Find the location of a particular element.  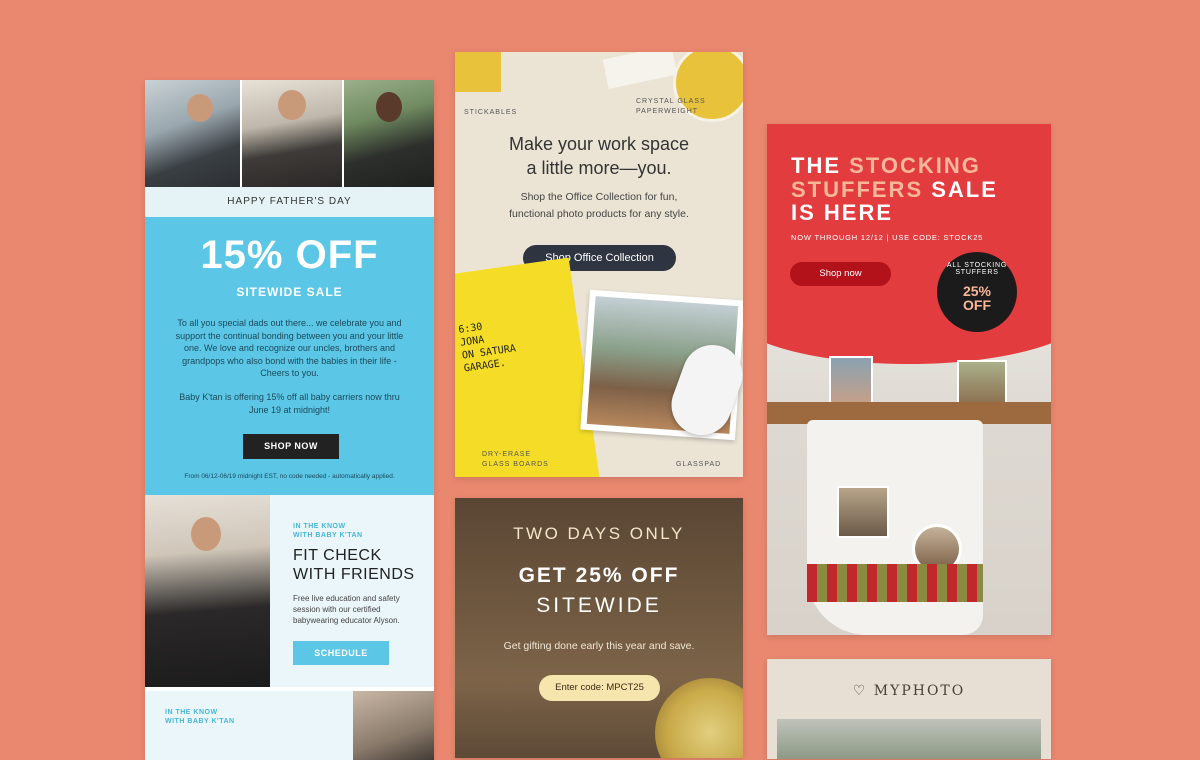

glasspad-label: GLASSPAD is located at coordinates (699, 464).